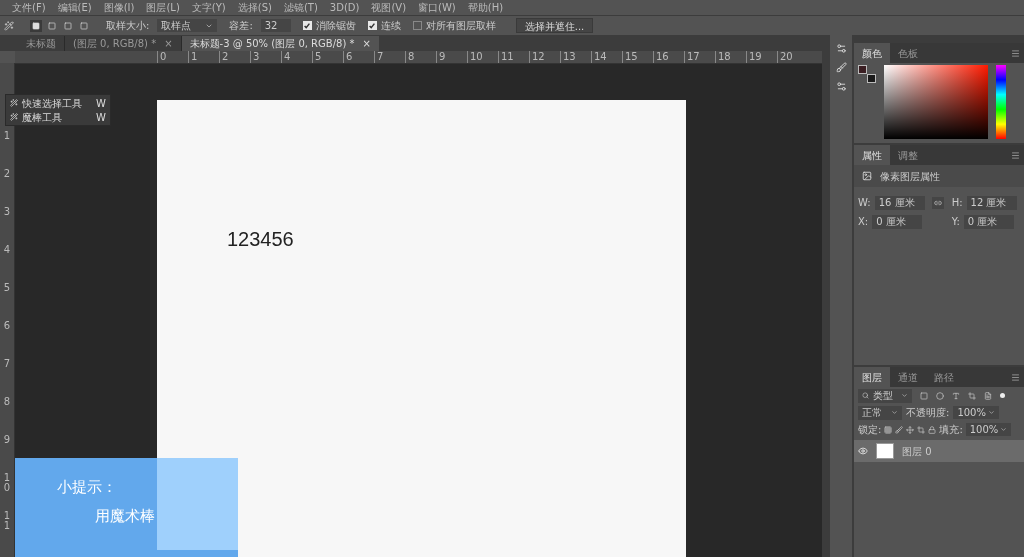 The image size is (1024, 557). What do you see at coordinates (600, 57) in the screenshot?
I see `ruler-label: 14` at bounding box center [600, 57].